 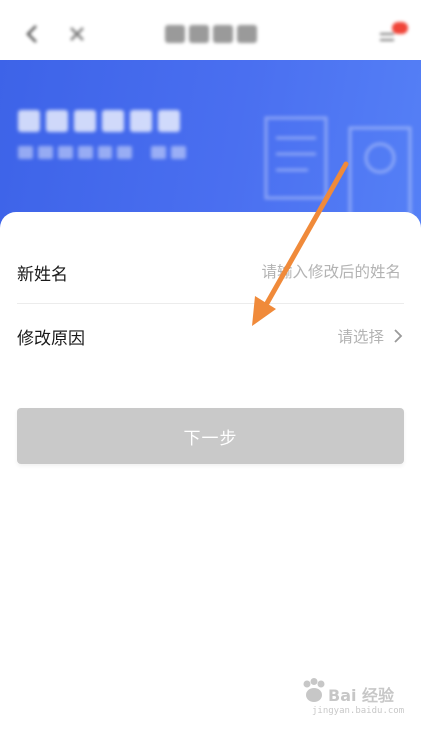 What do you see at coordinates (210, 436) in the screenshot?
I see `next-step-button: 下一步` at bounding box center [210, 436].